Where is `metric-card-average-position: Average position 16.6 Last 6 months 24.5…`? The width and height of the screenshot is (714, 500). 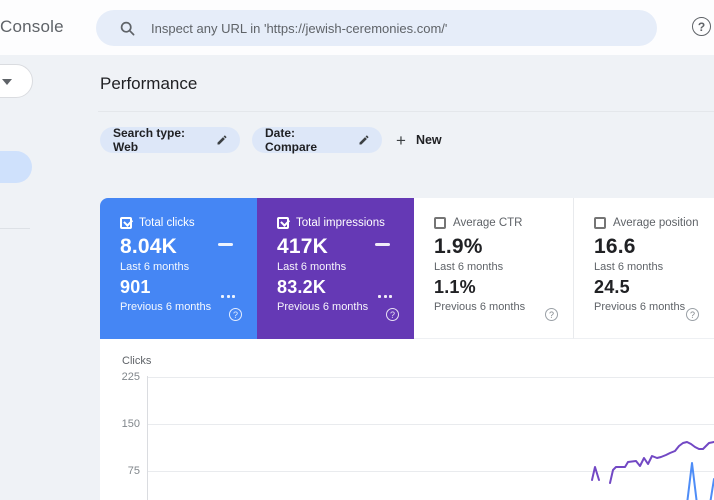 metric-card-average-position: Average position 16.6 Last 6 months 24.5… is located at coordinates (643, 268).